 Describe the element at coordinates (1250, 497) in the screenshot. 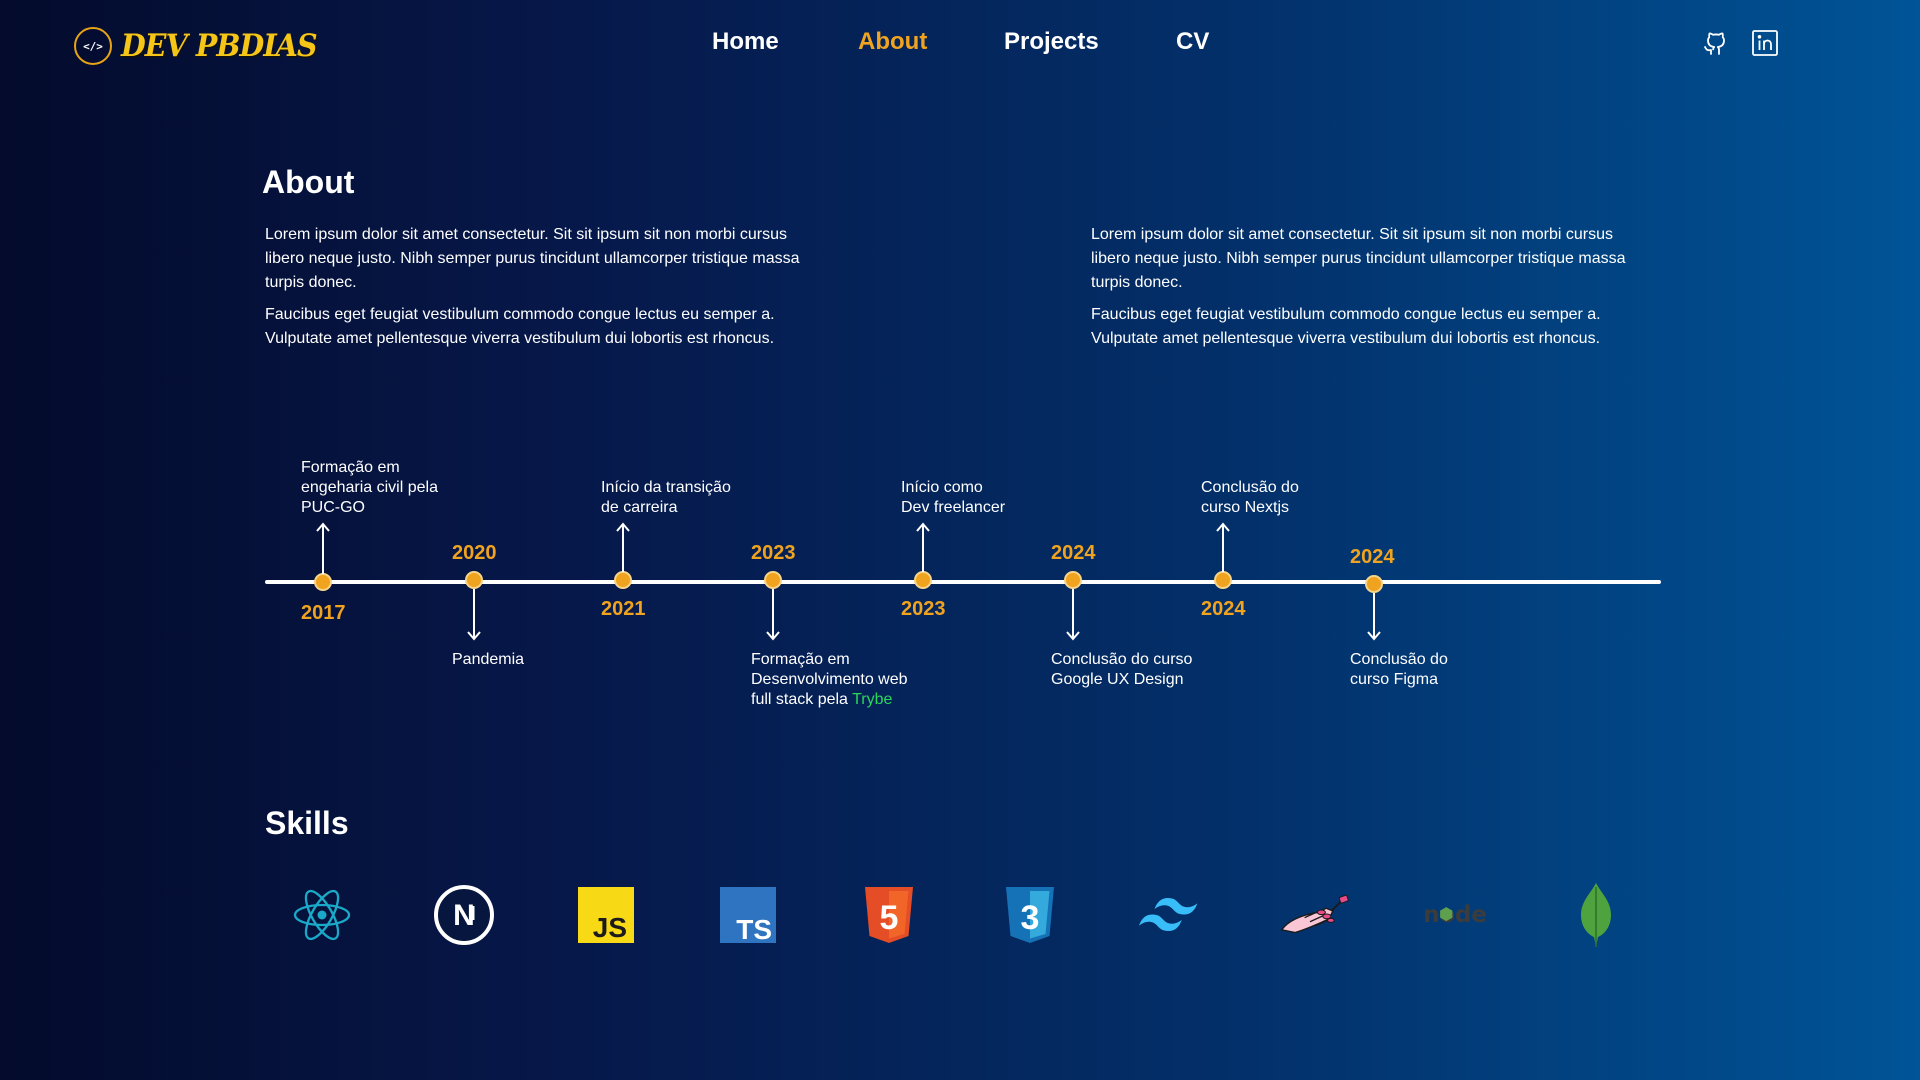

I see `timeline-event-text: Conclusão do curso Nextjs` at that location.